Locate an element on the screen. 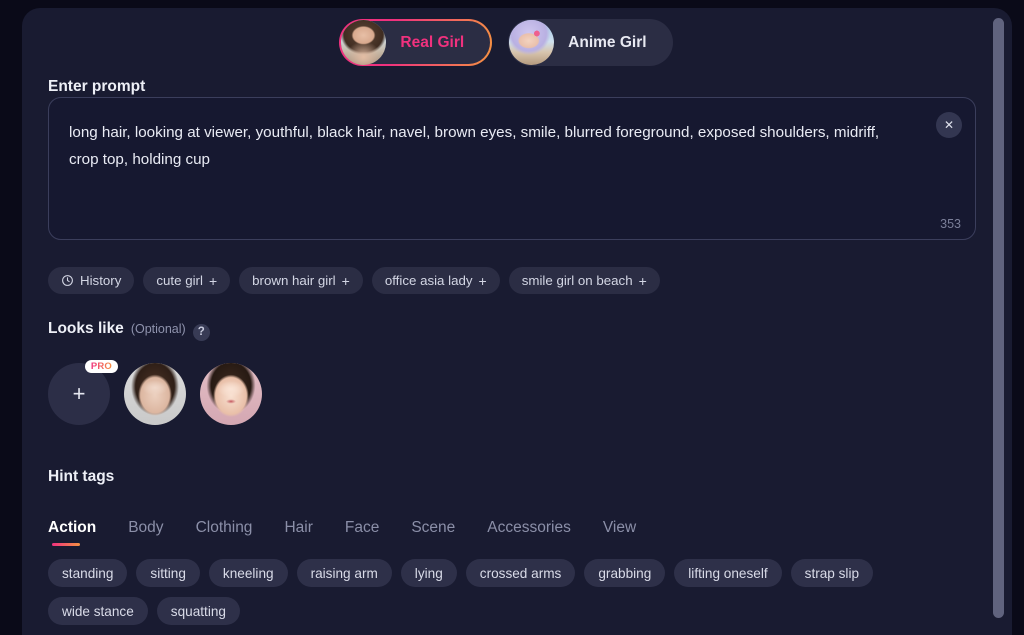 The height and width of the screenshot is (635, 1024). hint-tag-chip: kneeling is located at coordinates (248, 573).